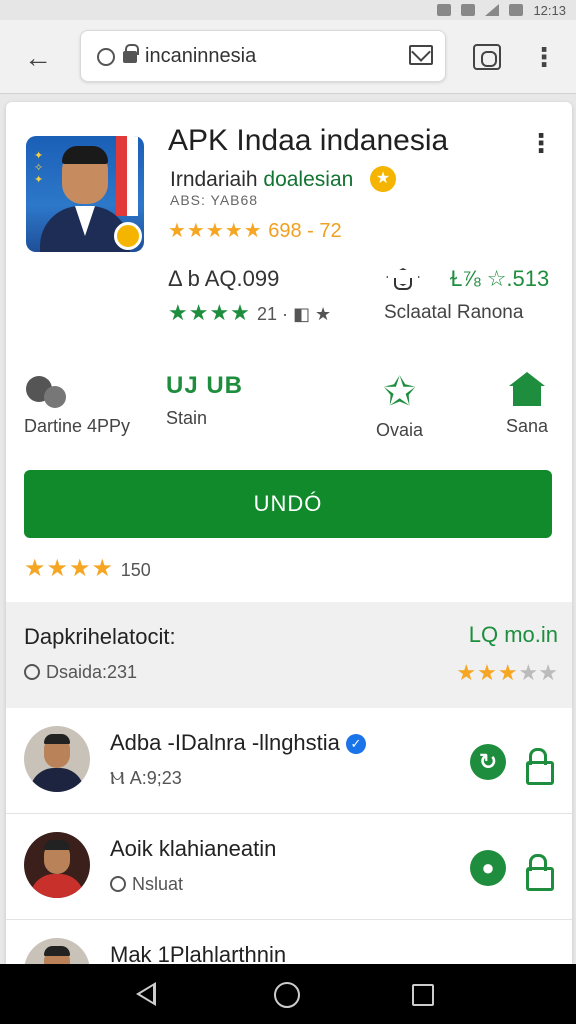 The height and width of the screenshot is (1024, 576). What do you see at coordinates (85, 194) in the screenshot?
I see `app-icon: ✦ ✧ ✦` at bounding box center [85, 194].